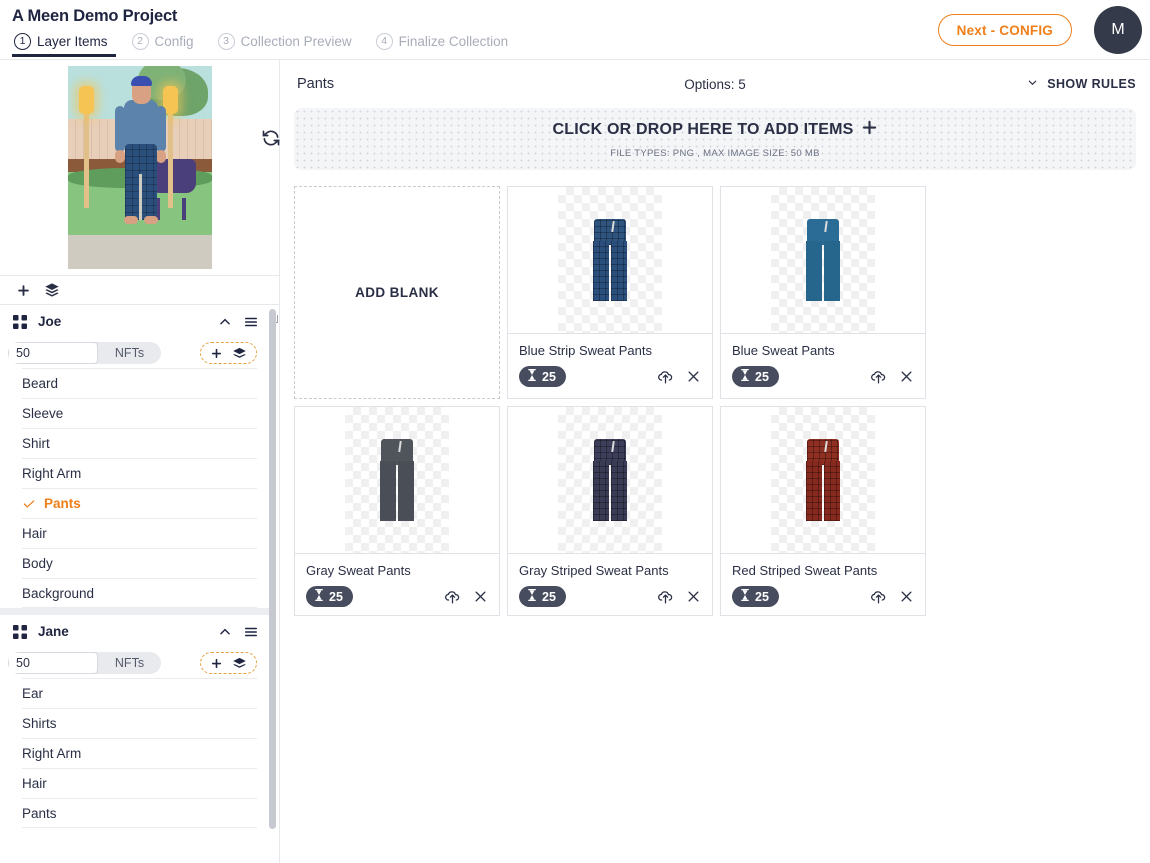  What do you see at coordinates (823, 511) in the screenshot?
I see `item-card: Red Striped Sweat Pants 25` at bounding box center [823, 511].